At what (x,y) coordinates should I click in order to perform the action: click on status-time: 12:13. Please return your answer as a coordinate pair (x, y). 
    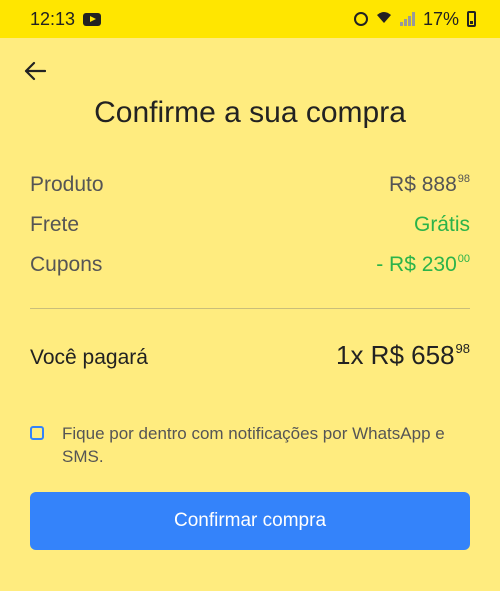
    Looking at the image, I should click on (53, 18).